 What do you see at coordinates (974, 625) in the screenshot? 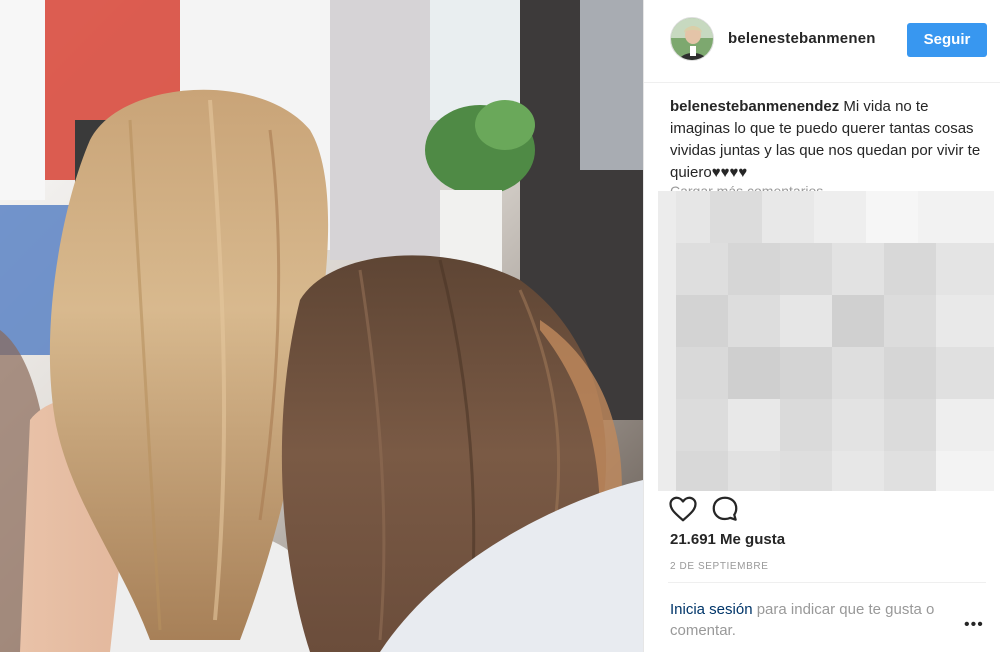
I see `more-options-icon: •••` at bounding box center [974, 625].